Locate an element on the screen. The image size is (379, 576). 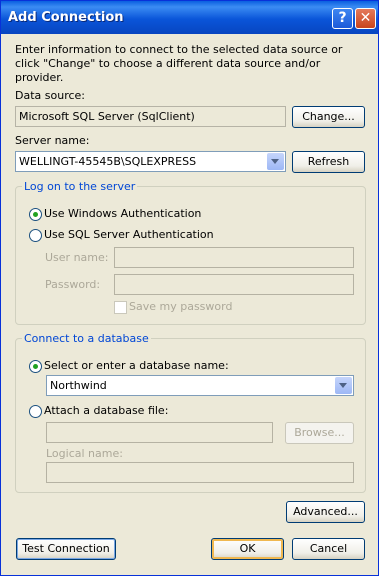
close-icon: ✕ is located at coordinates (365, 18).